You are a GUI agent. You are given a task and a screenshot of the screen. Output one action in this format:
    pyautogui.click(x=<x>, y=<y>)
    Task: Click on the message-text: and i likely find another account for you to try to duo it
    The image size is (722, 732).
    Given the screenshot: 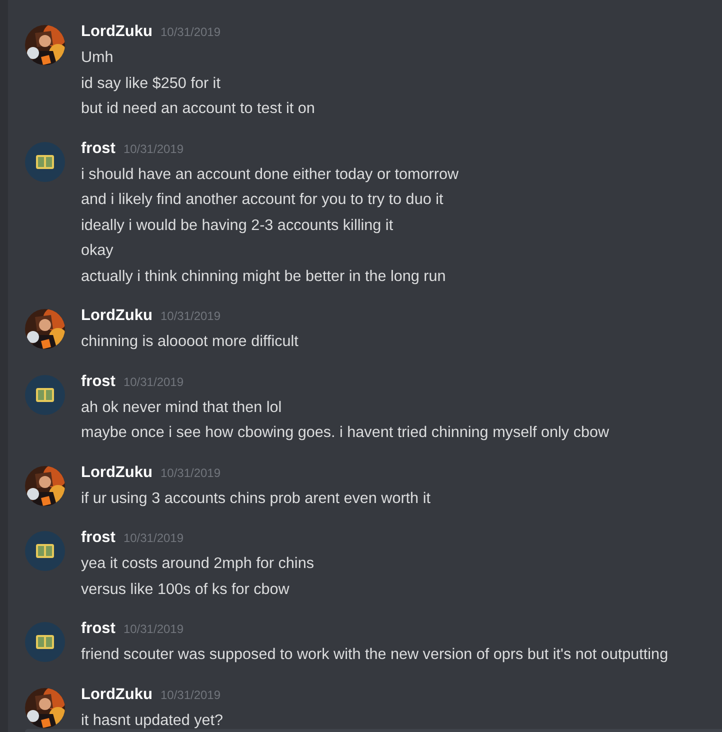 What is the action you would take?
    pyautogui.click(x=262, y=200)
    